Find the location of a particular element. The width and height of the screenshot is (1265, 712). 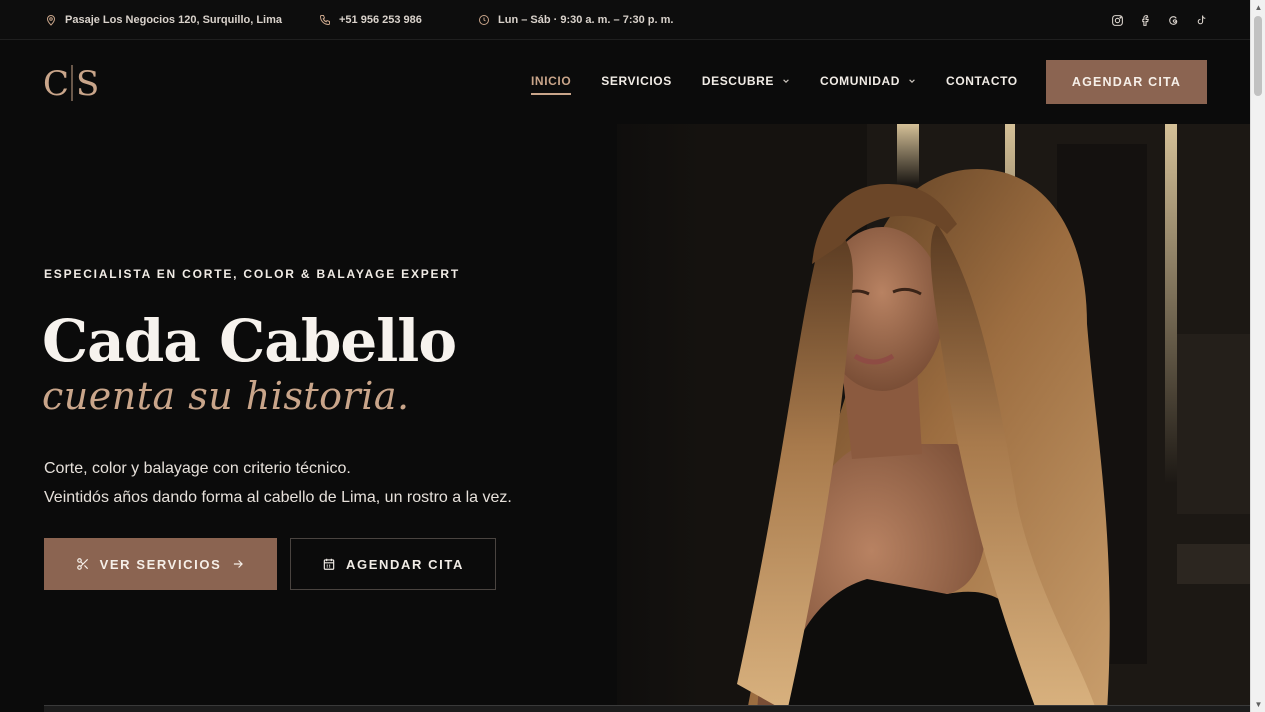

scissors-icon is located at coordinates (82, 564).